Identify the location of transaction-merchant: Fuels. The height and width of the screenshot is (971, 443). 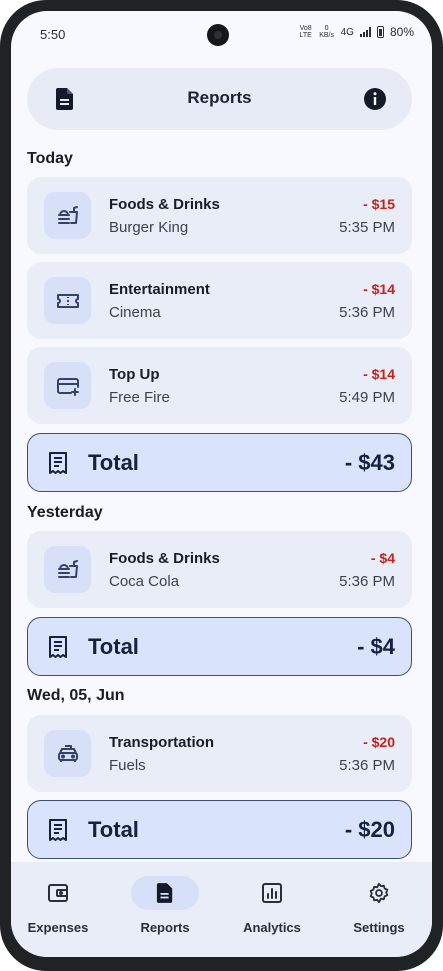
(127, 765).